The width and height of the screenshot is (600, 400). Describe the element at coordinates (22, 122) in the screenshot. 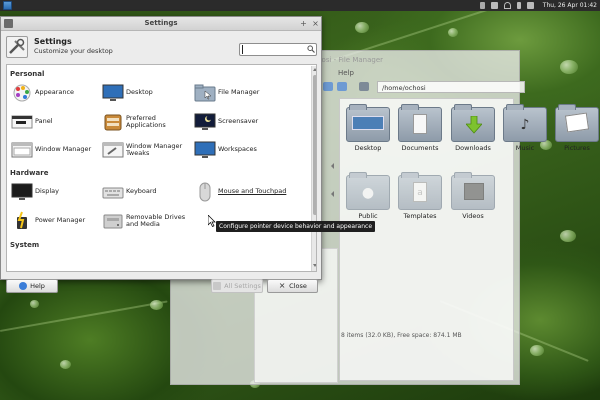

I see `panel-icon` at that location.